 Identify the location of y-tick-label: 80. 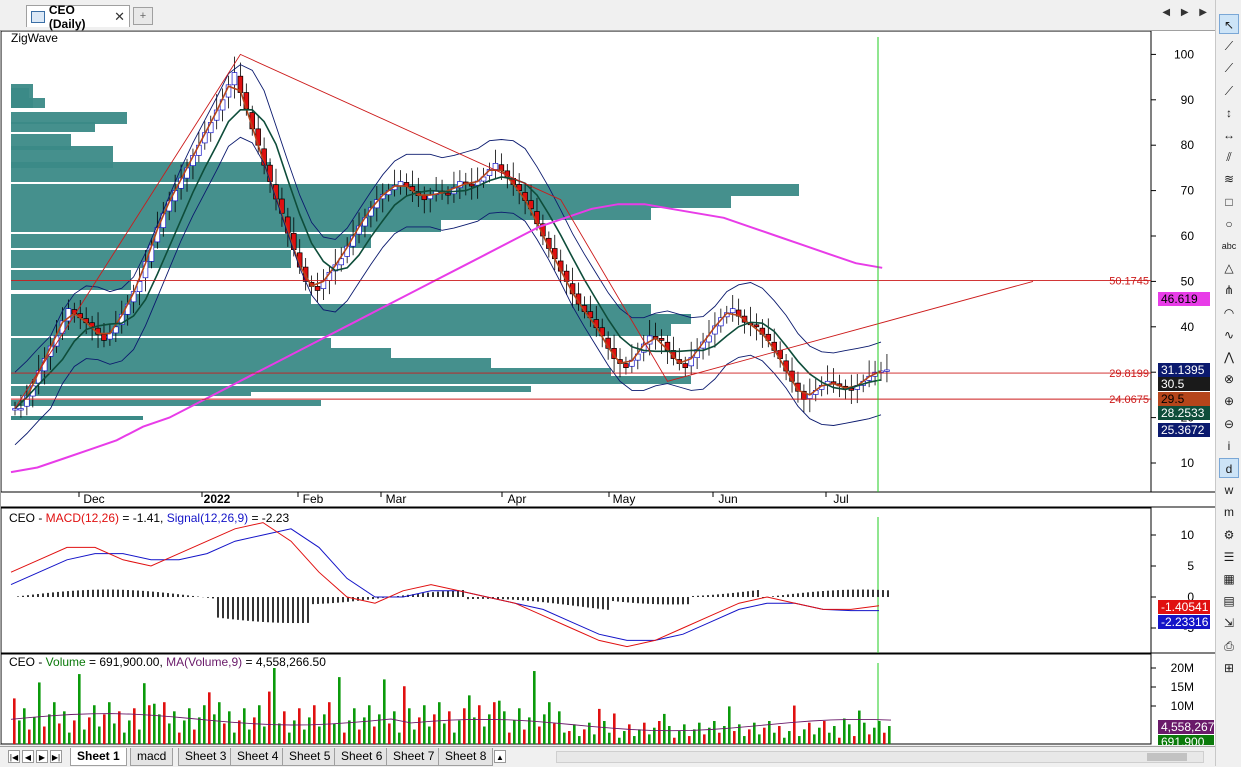
(1188, 145).